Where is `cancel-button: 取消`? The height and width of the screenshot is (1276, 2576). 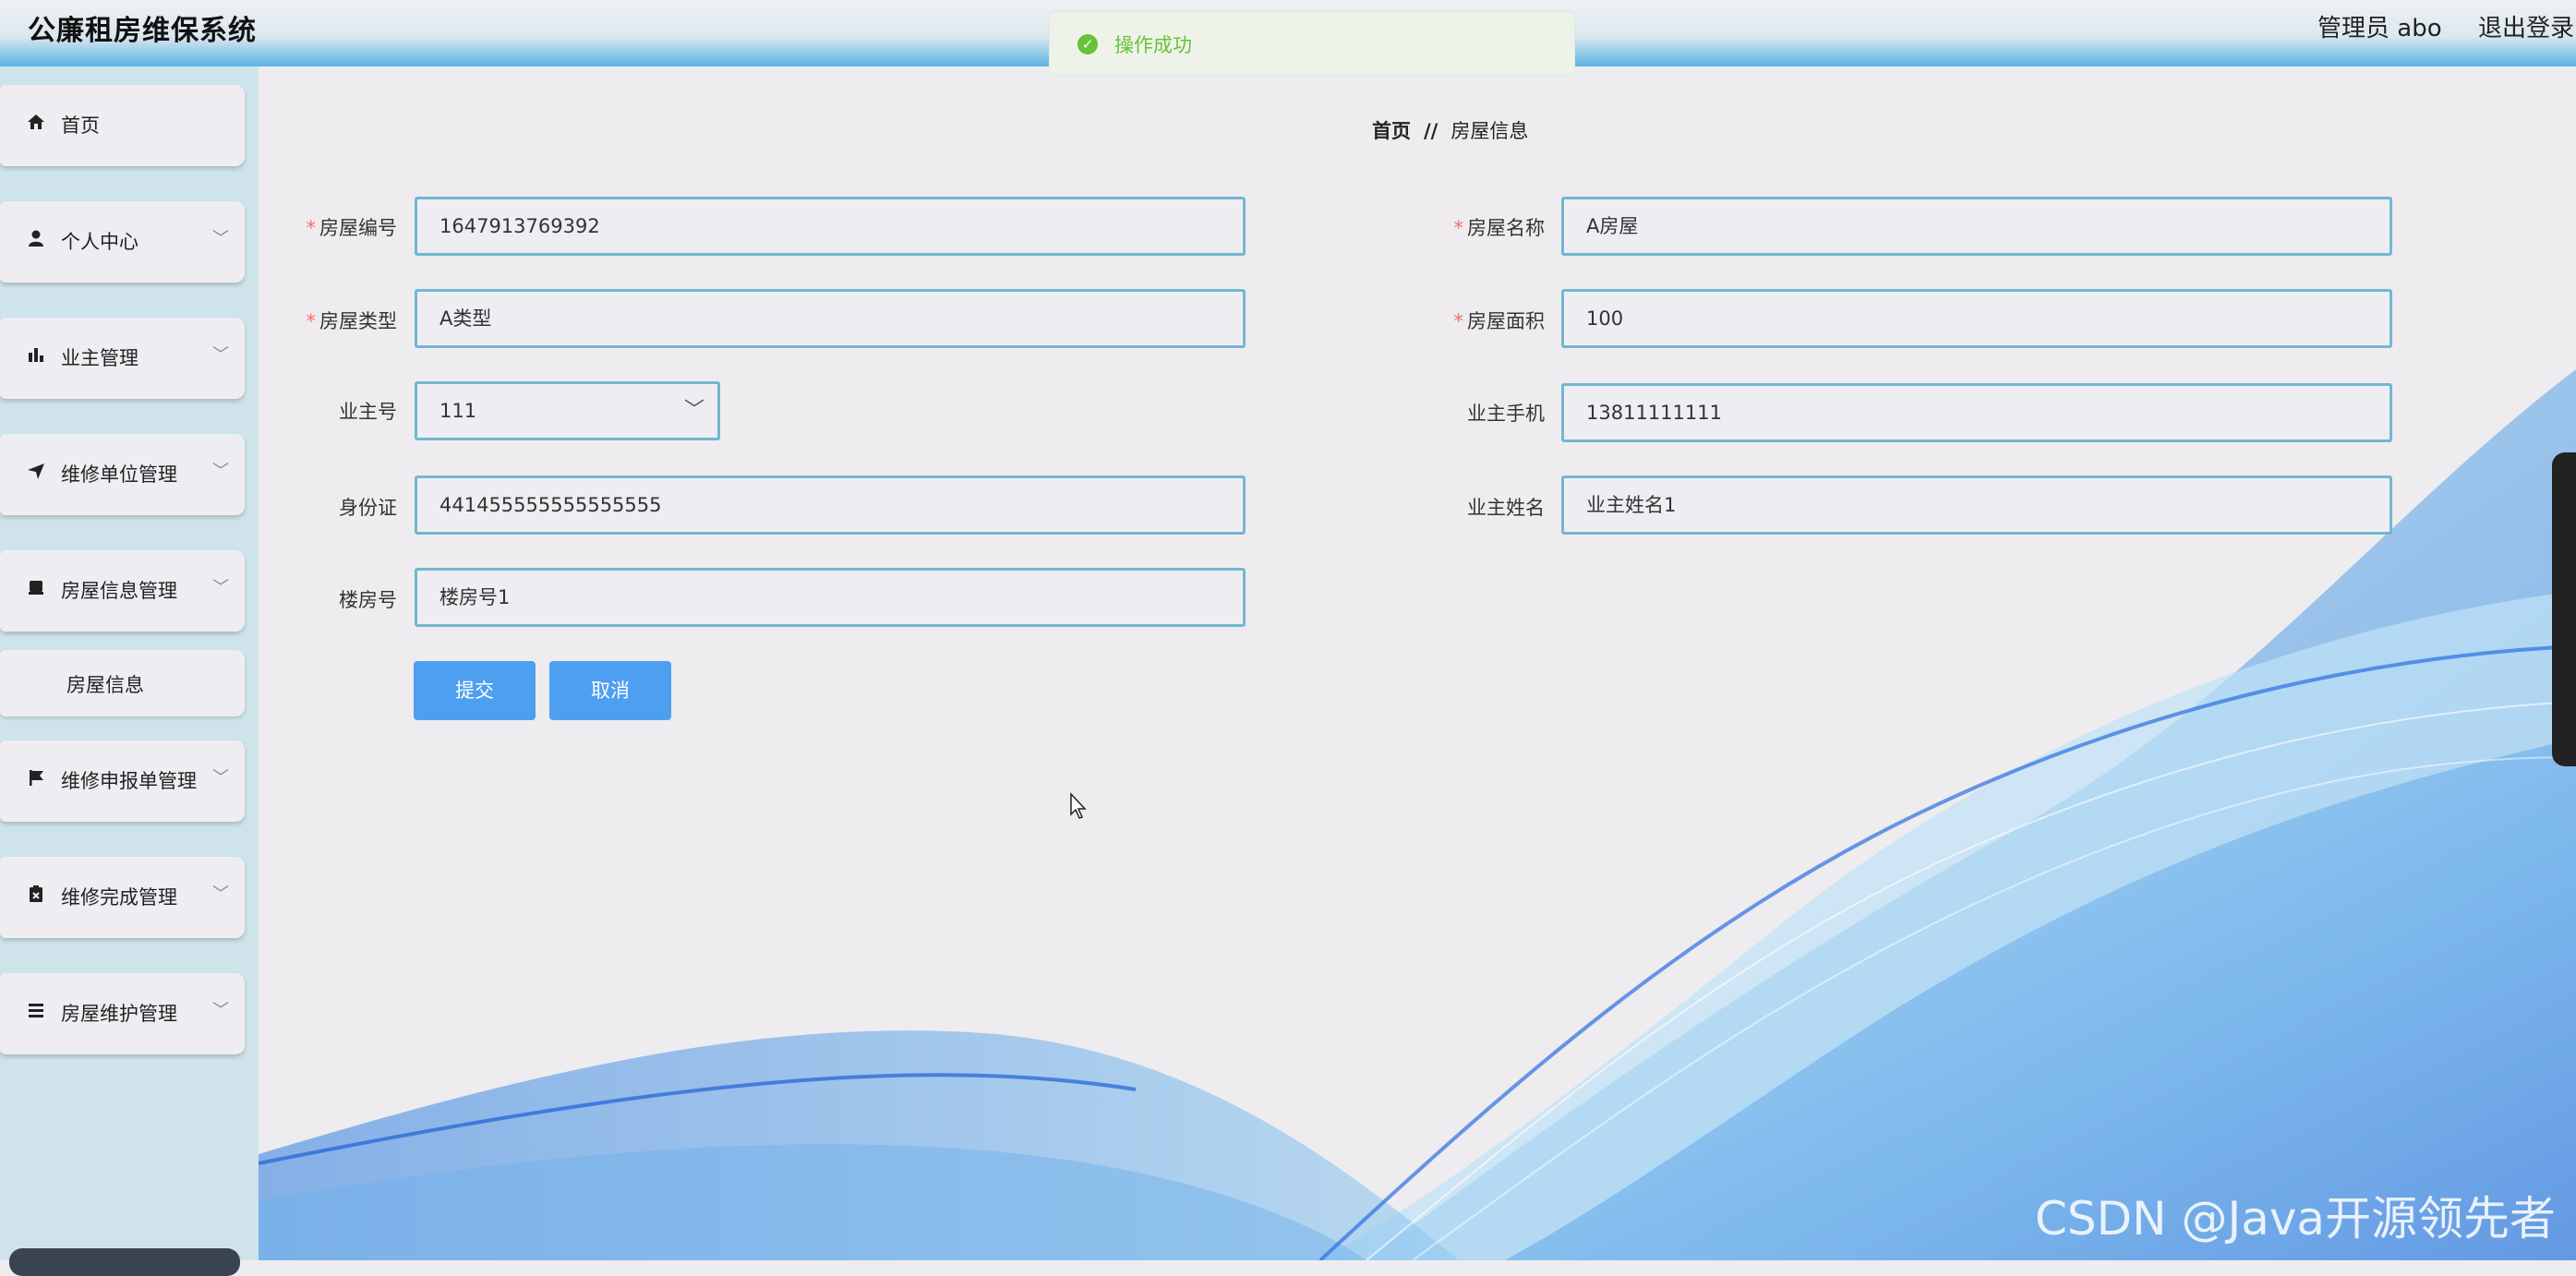 cancel-button: 取消 is located at coordinates (610, 690).